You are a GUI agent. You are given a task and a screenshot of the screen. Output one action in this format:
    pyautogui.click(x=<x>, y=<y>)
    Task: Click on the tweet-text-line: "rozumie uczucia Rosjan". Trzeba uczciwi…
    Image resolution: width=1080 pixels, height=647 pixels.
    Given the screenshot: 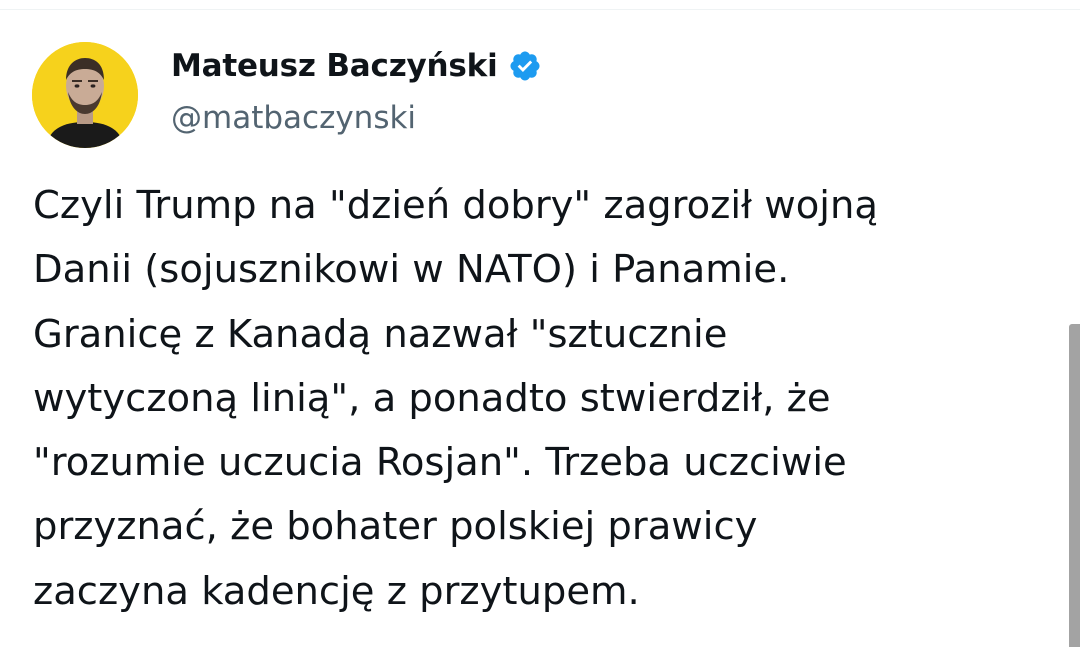 What is the action you would take?
    pyautogui.click(x=440, y=463)
    